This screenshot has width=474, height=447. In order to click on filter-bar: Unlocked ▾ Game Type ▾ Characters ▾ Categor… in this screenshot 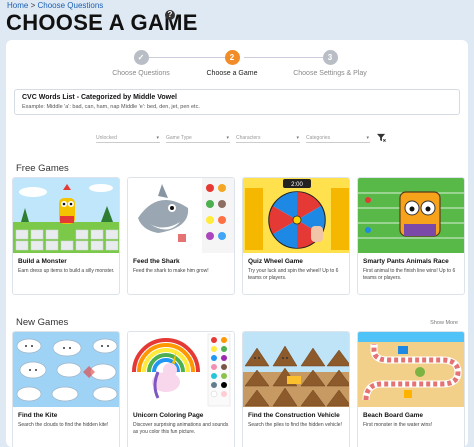, I will do `click(237, 141)`.